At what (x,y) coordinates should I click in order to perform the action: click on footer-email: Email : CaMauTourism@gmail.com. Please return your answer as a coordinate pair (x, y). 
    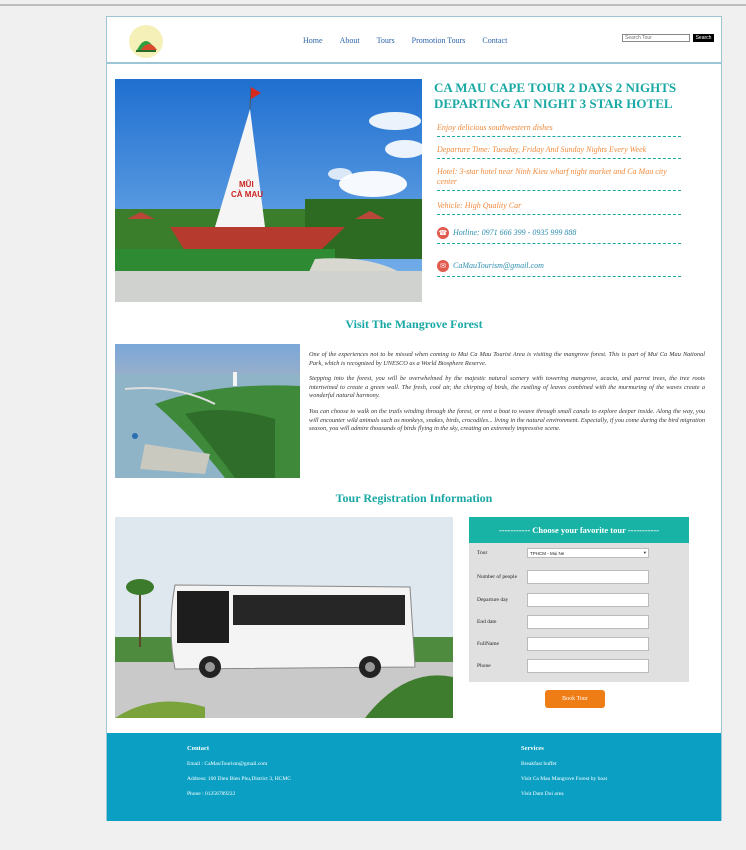
    Looking at the image, I should click on (239, 764).